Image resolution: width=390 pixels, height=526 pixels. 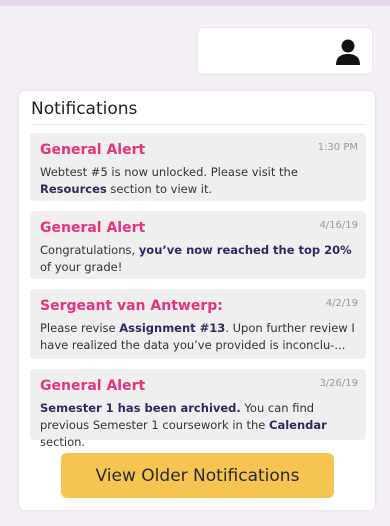 What do you see at coordinates (172, 328) in the screenshot?
I see `notification-body-emphasis: Assignment #13` at bounding box center [172, 328].